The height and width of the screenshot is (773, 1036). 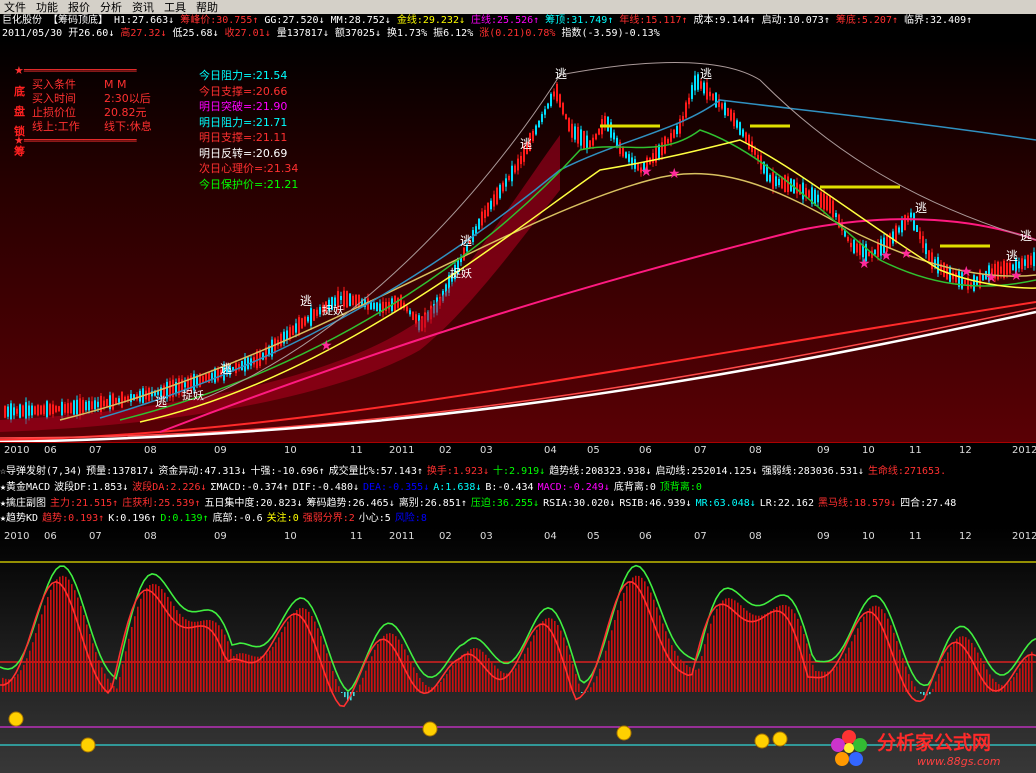 I want to click on price-level: 明日支撑=:21.11, so click(x=243, y=137).